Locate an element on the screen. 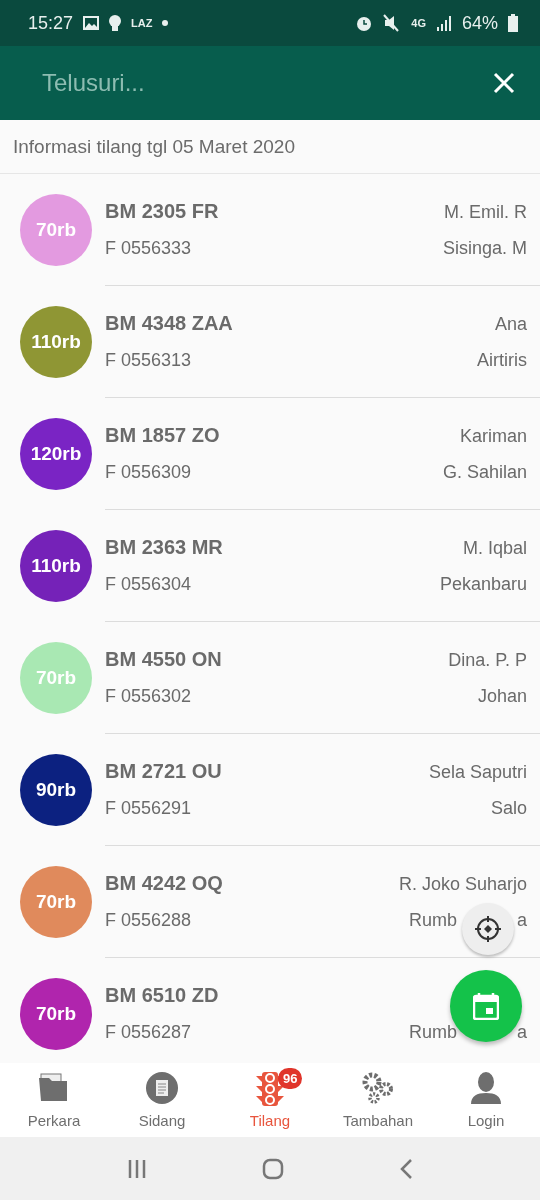  nav-tab: Perkara is located at coordinates (54, 1100).